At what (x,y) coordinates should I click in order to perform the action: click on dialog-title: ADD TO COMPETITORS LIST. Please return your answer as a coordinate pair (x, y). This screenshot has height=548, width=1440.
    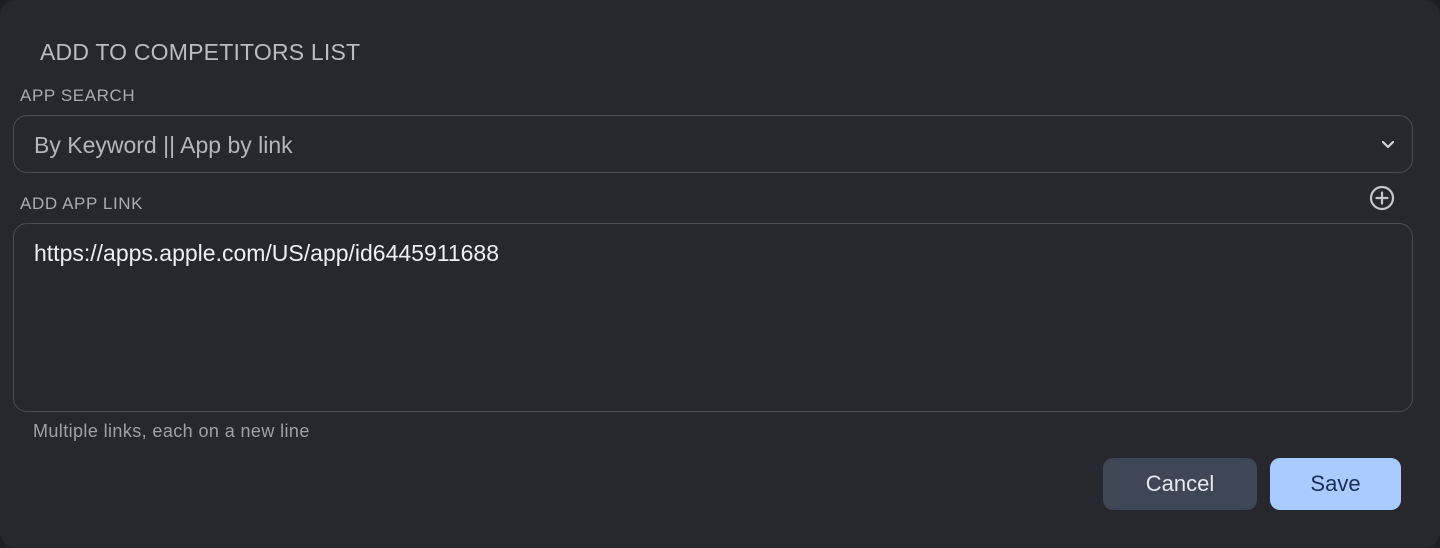
    Looking at the image, I should click on (200, 52).